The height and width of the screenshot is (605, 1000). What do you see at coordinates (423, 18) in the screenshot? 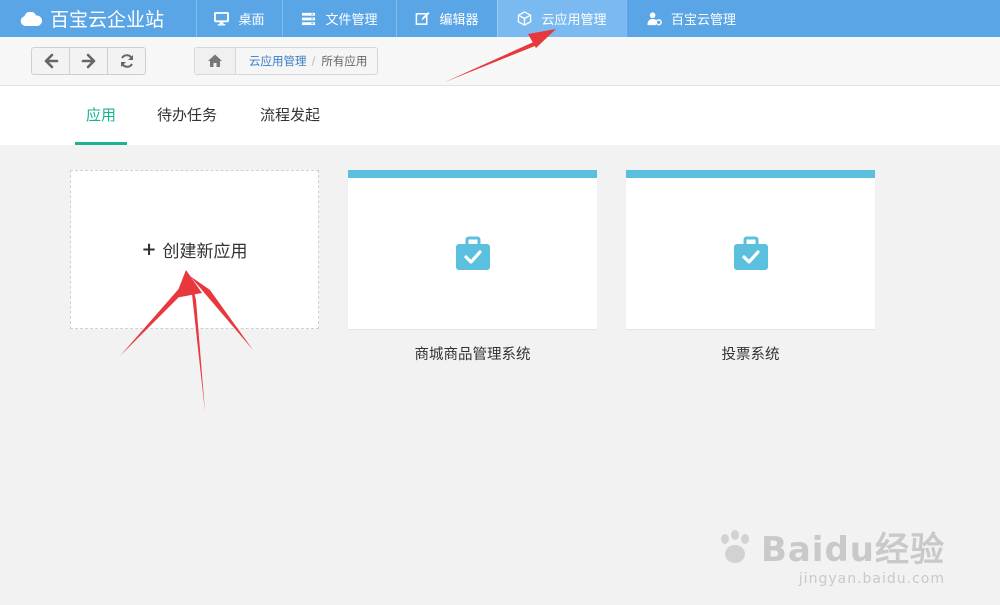
I see `edit-icon` at bounding box center [423, 18].